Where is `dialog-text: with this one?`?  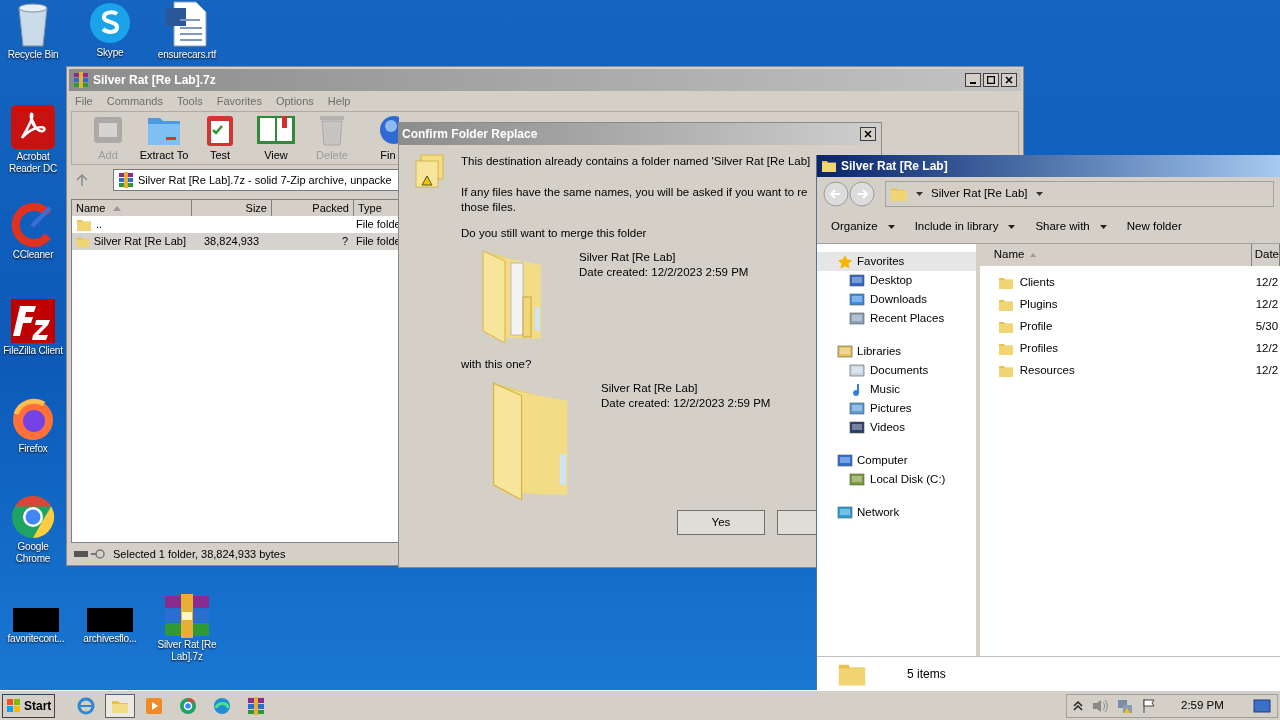
dialog-text: with this one? is located at coordinates (497, 364).